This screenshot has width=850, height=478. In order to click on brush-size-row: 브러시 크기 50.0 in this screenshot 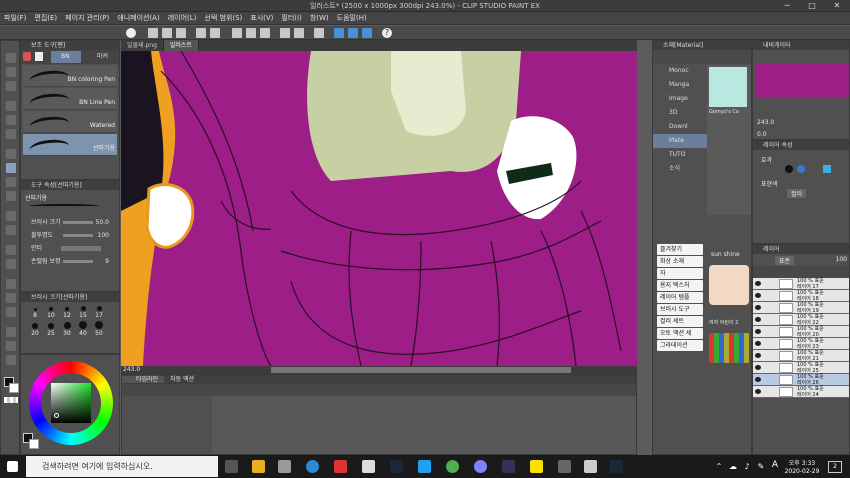, I will do `click(70, 222)`.